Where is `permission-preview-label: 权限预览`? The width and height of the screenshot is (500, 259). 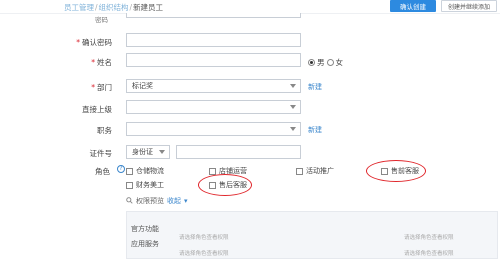 permission-preview-label: 权限预览 is located at coordinates (150, 201).